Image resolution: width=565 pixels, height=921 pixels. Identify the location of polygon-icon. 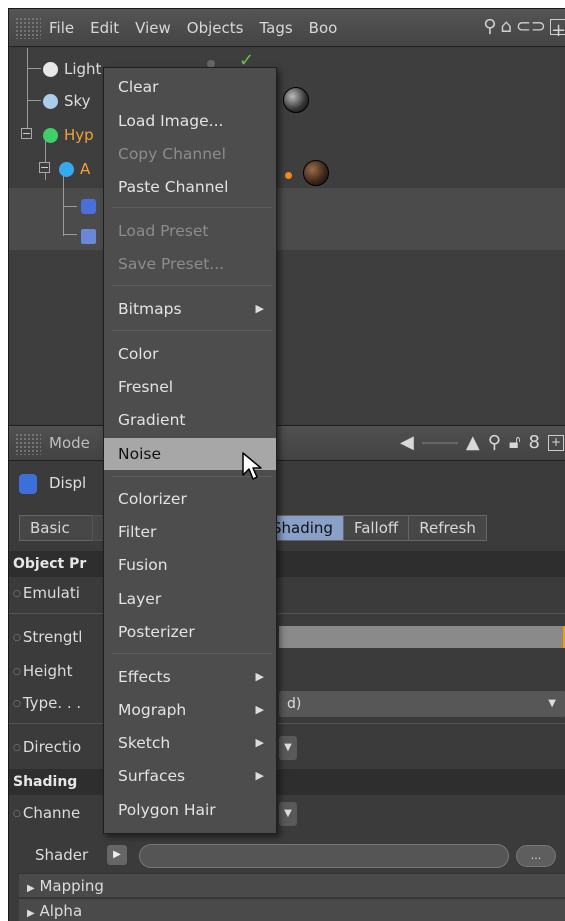
(88, 236).